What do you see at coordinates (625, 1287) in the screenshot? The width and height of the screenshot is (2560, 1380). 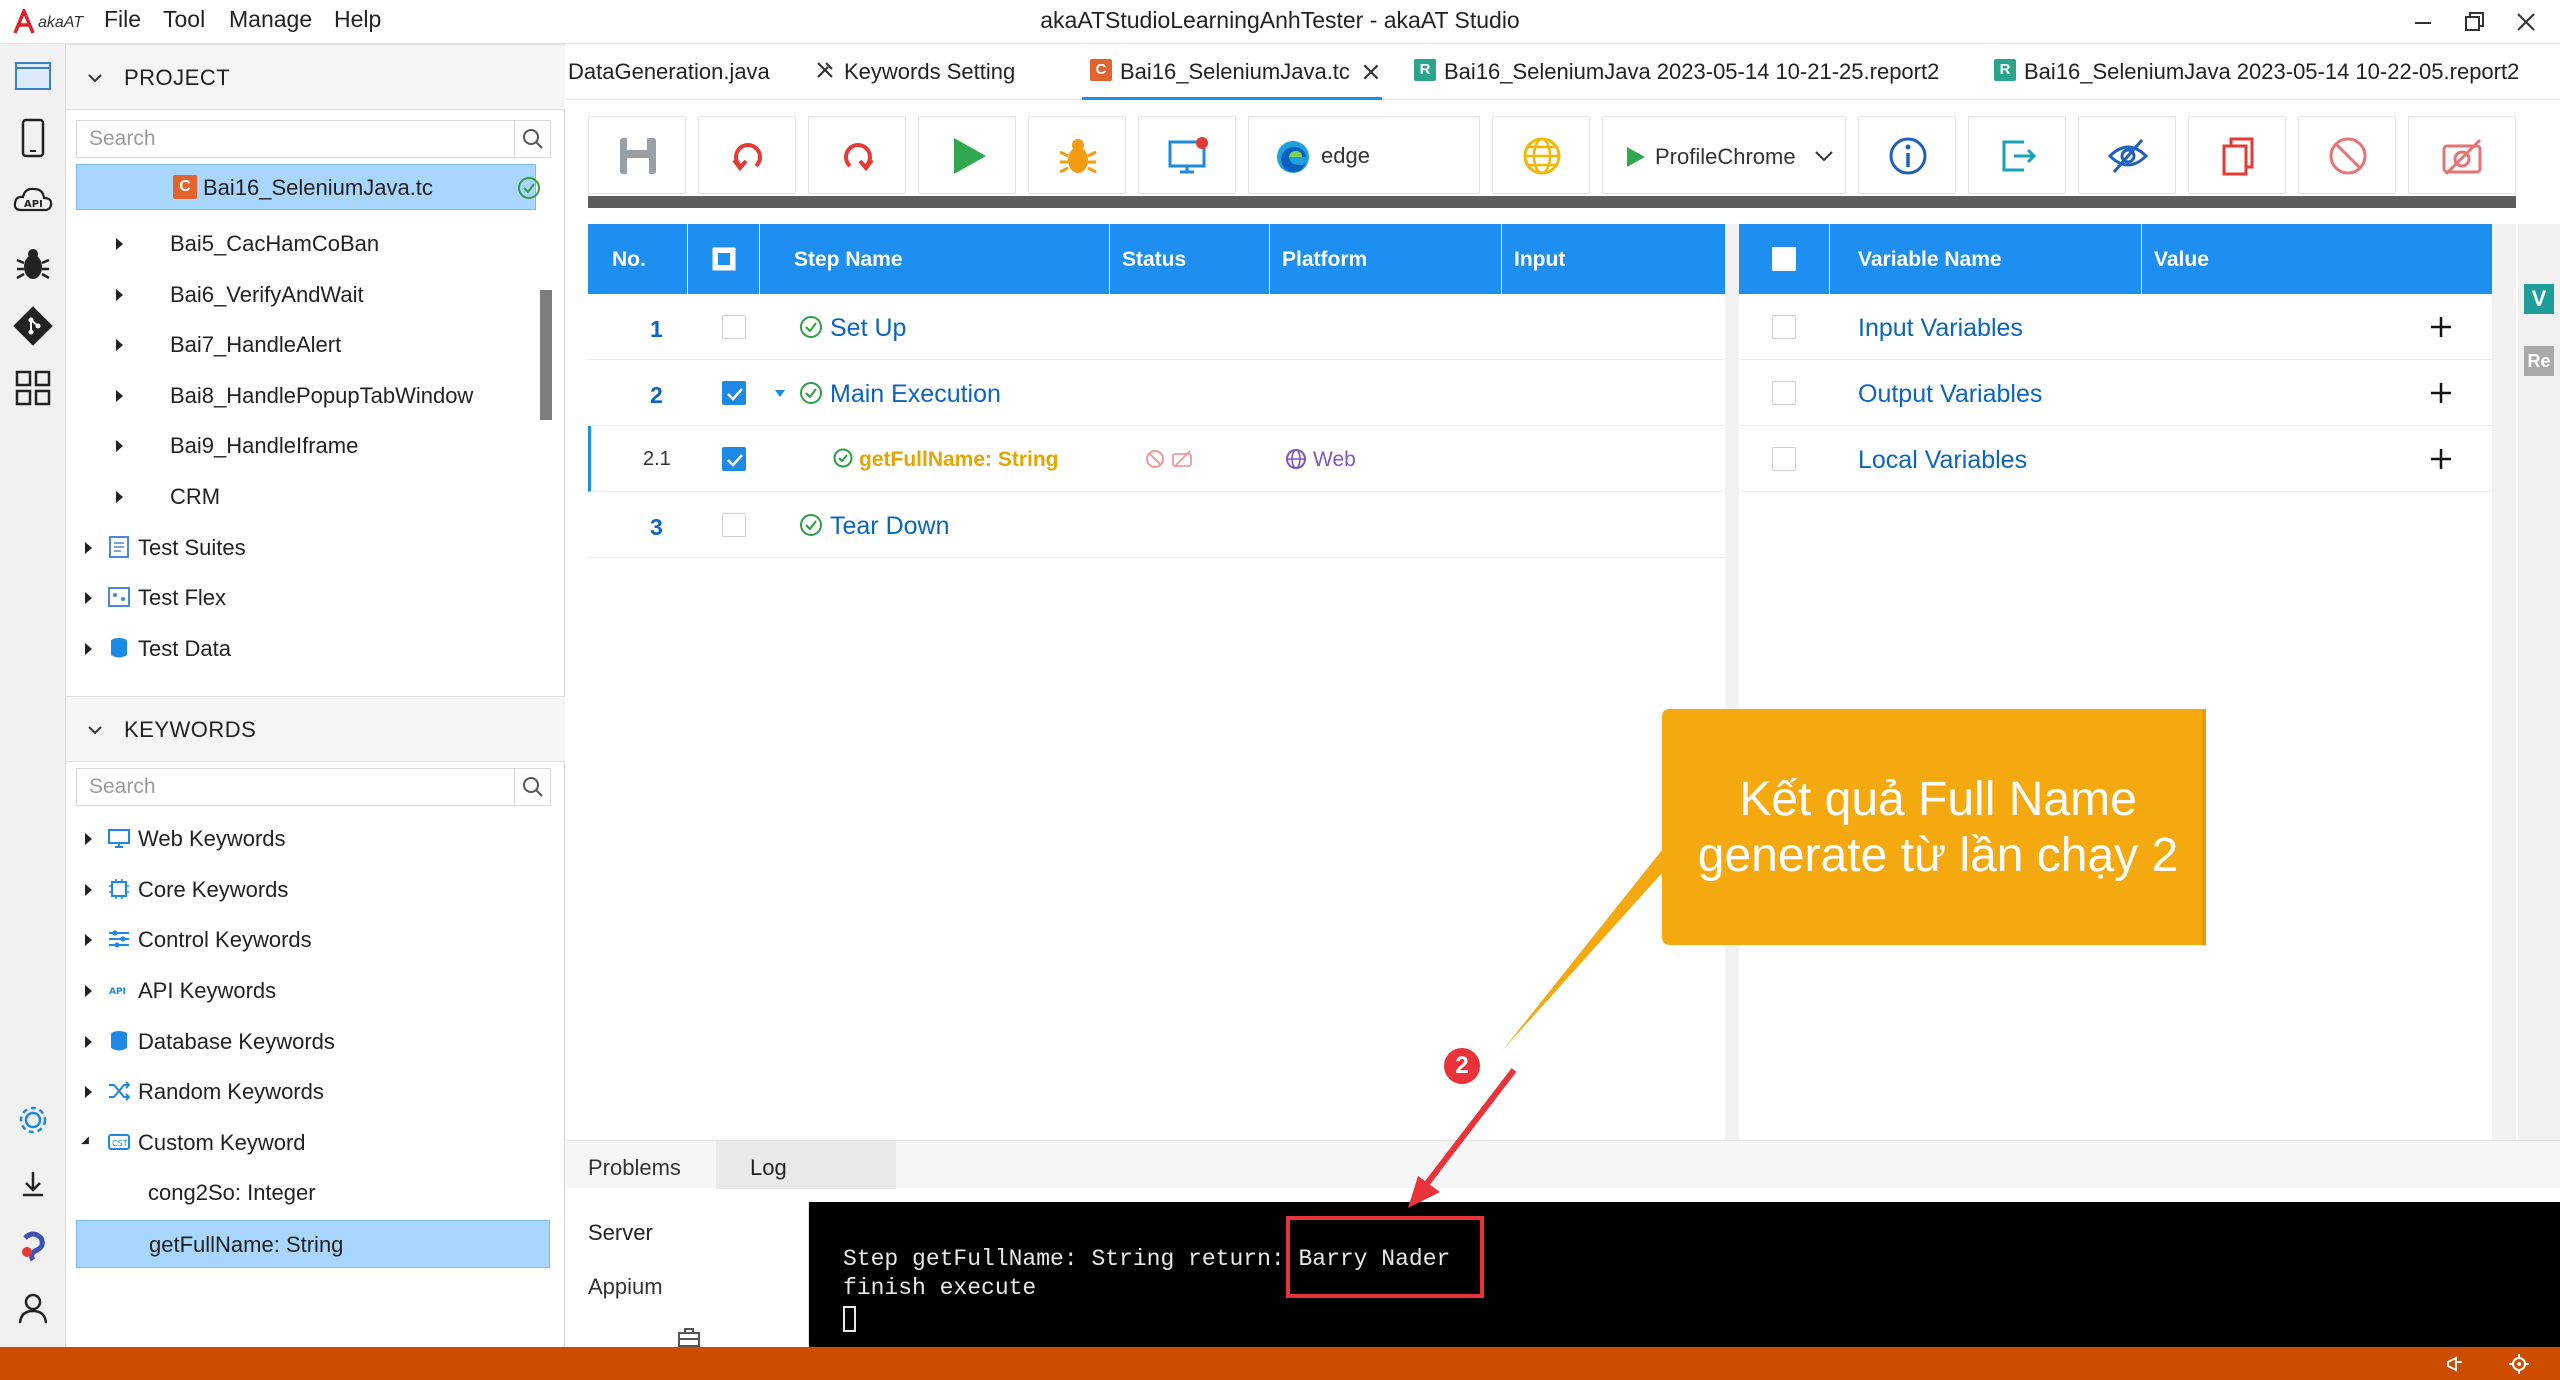 I see `appium-item: Appium` at bounding box center [625, 1287].